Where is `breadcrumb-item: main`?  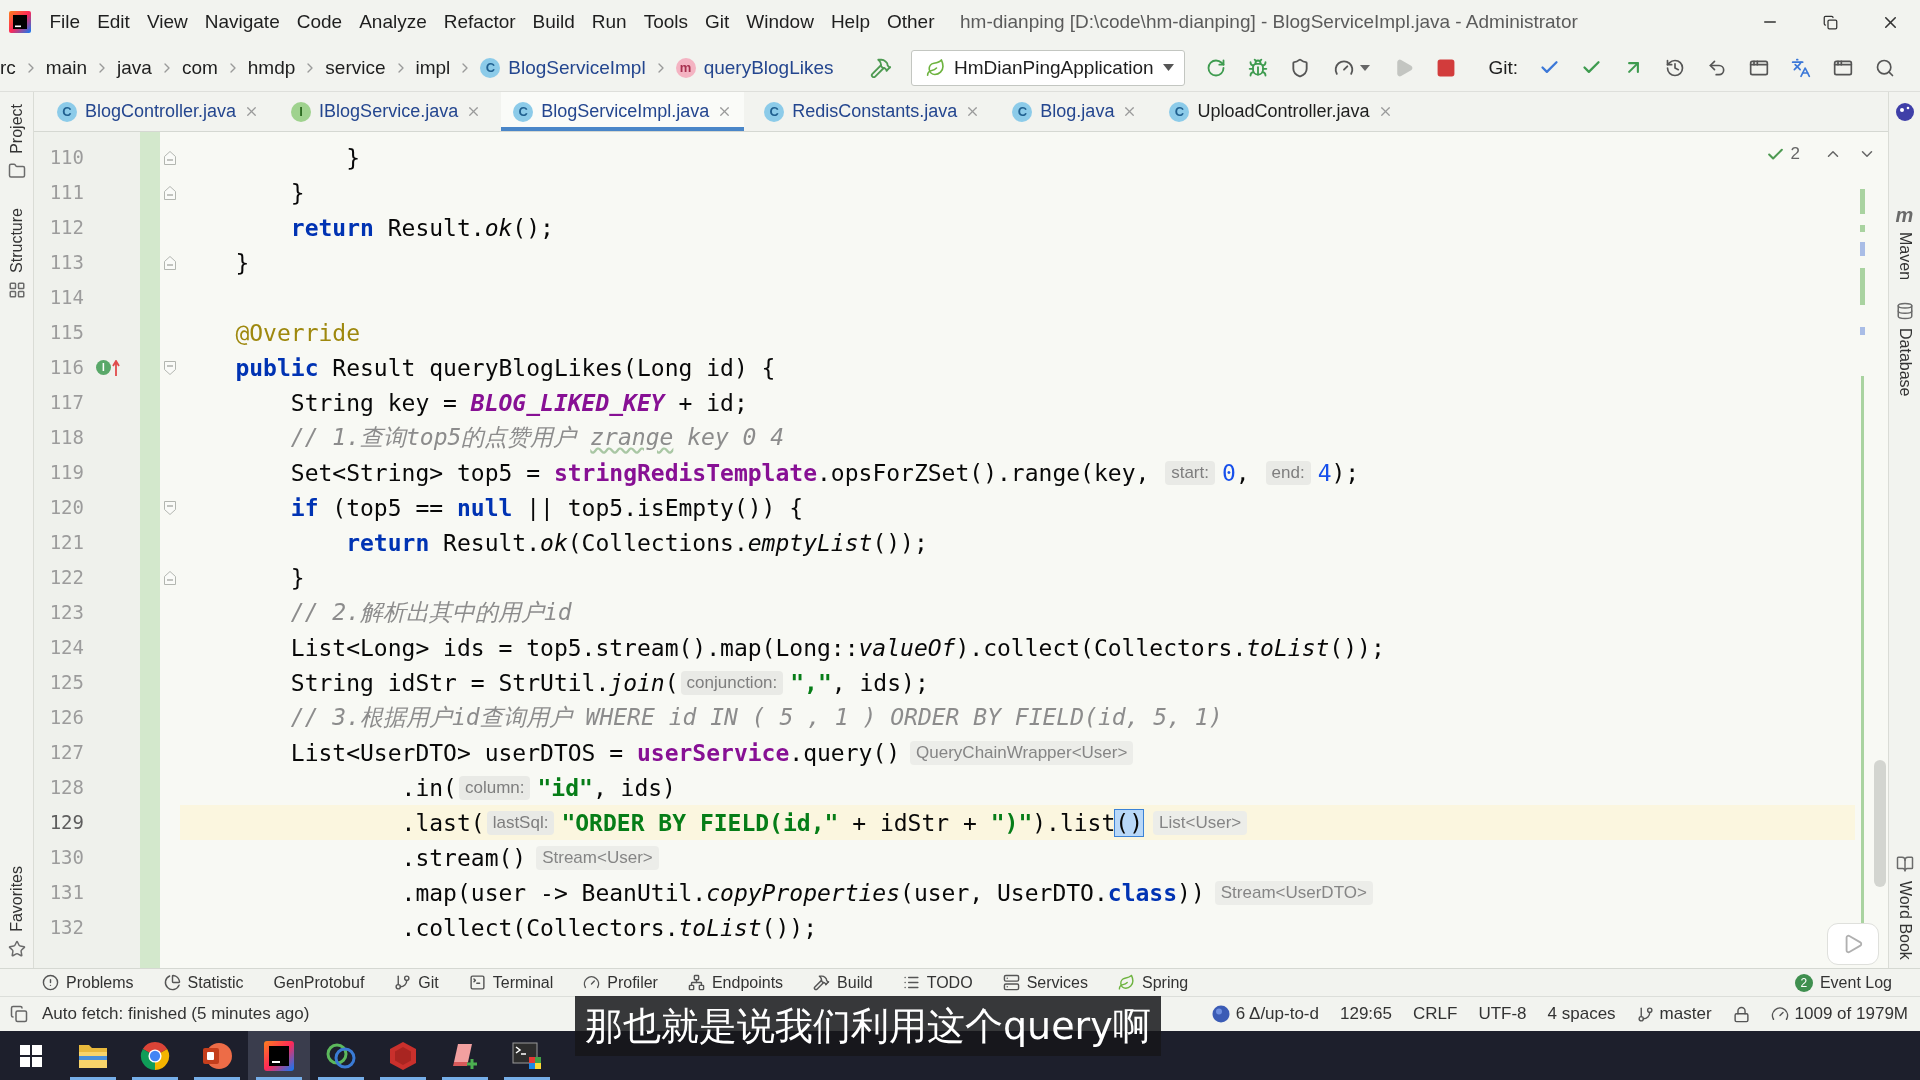 breadcrumb-item: main is located at coordinates (66, 67).